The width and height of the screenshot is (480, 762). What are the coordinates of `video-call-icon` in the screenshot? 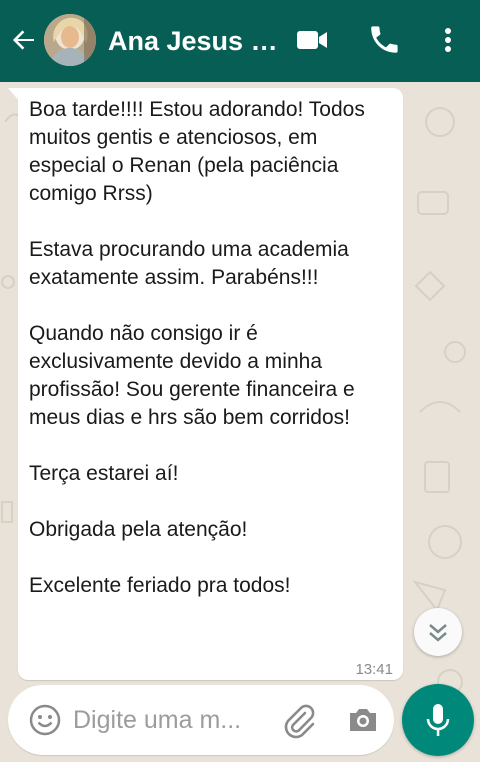 It's located at (312, 40).